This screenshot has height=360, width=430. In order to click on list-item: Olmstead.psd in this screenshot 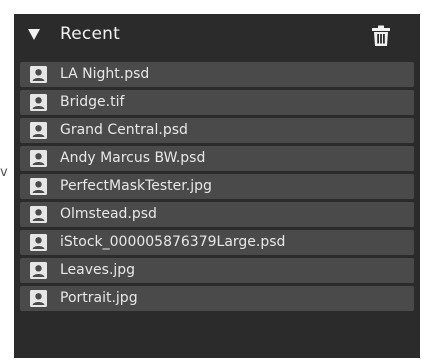, I will do `click(217, 214)`.